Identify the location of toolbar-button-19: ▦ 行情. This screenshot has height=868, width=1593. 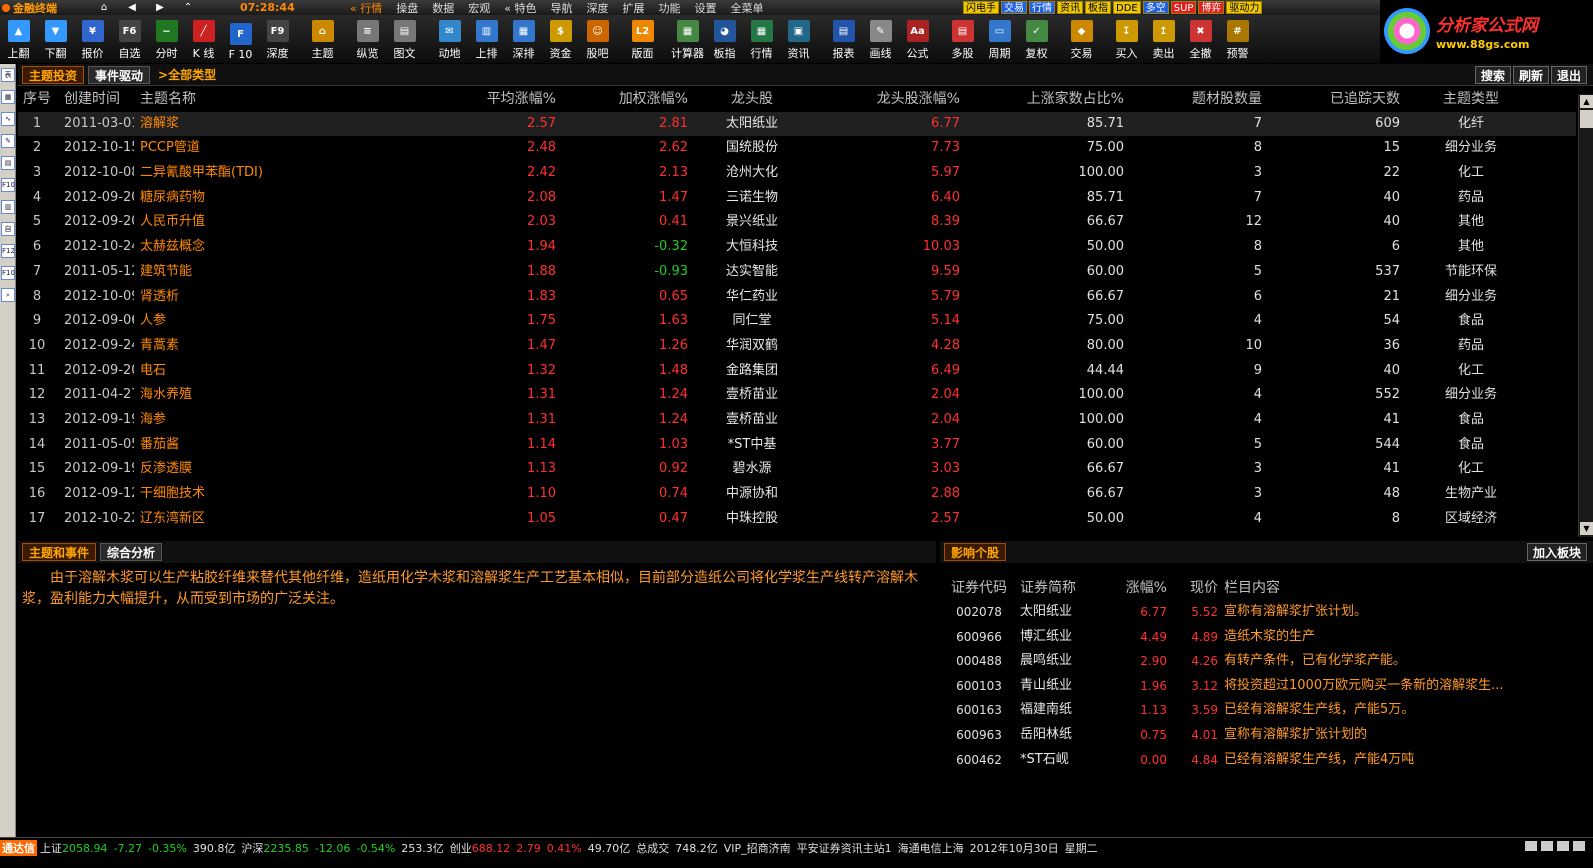
(761, 39).